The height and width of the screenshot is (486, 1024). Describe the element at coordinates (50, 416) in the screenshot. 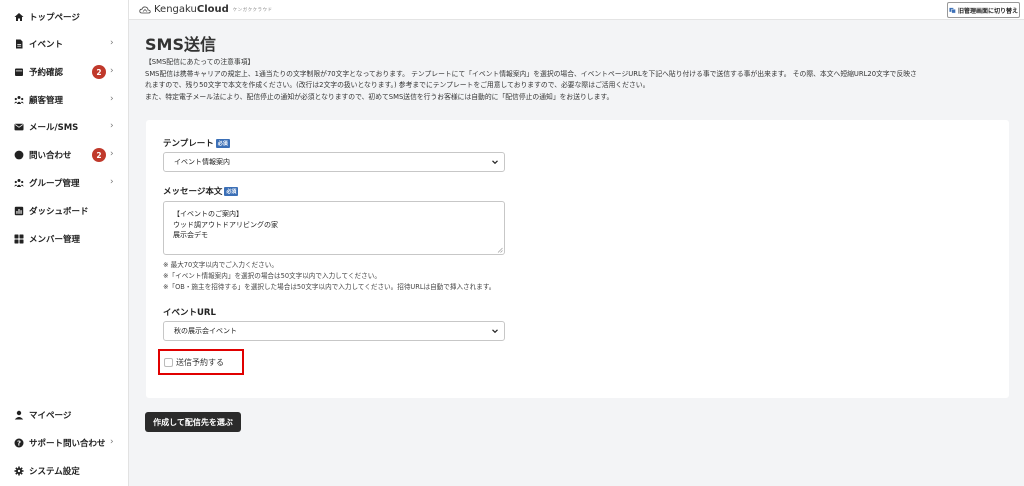

I see `sidebar-item-label: マイページ` at that location.